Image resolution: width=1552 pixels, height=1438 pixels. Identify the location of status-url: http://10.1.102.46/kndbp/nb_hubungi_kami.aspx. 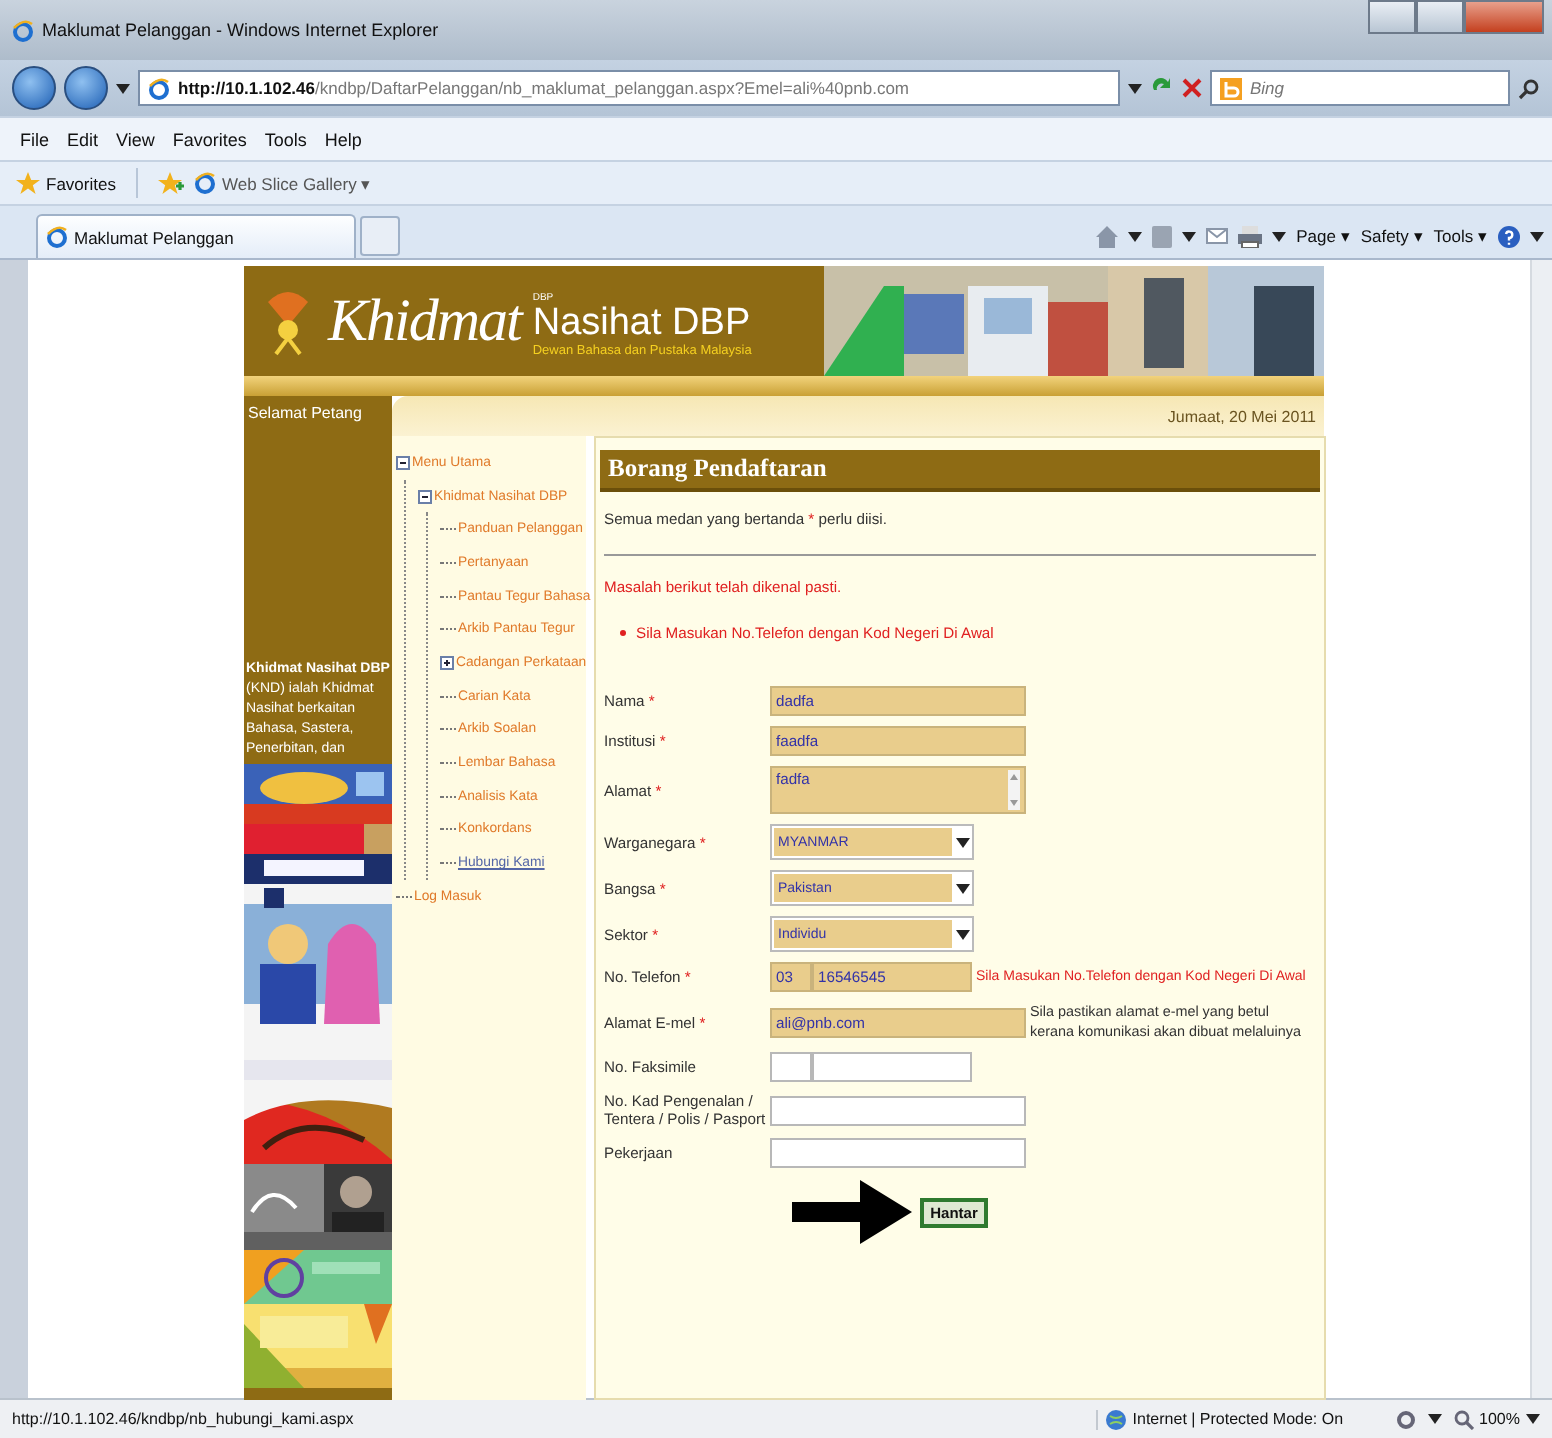
(184, 1419).